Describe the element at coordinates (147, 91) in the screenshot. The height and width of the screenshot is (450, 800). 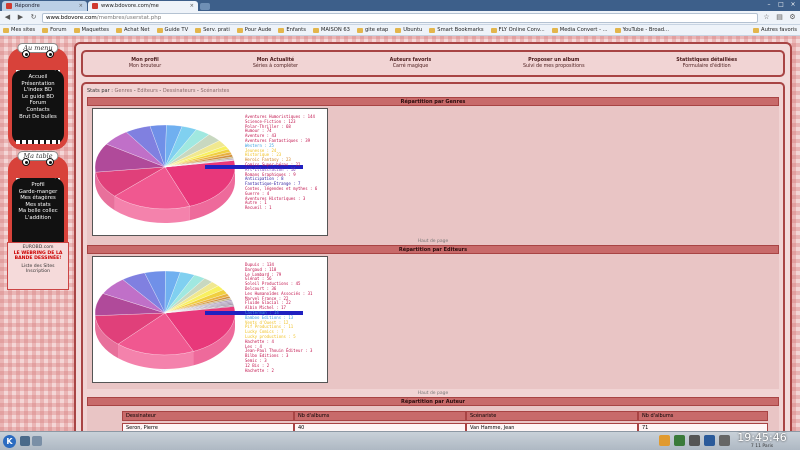
I see `stats-link-editeurs: Editeurs` at that location.